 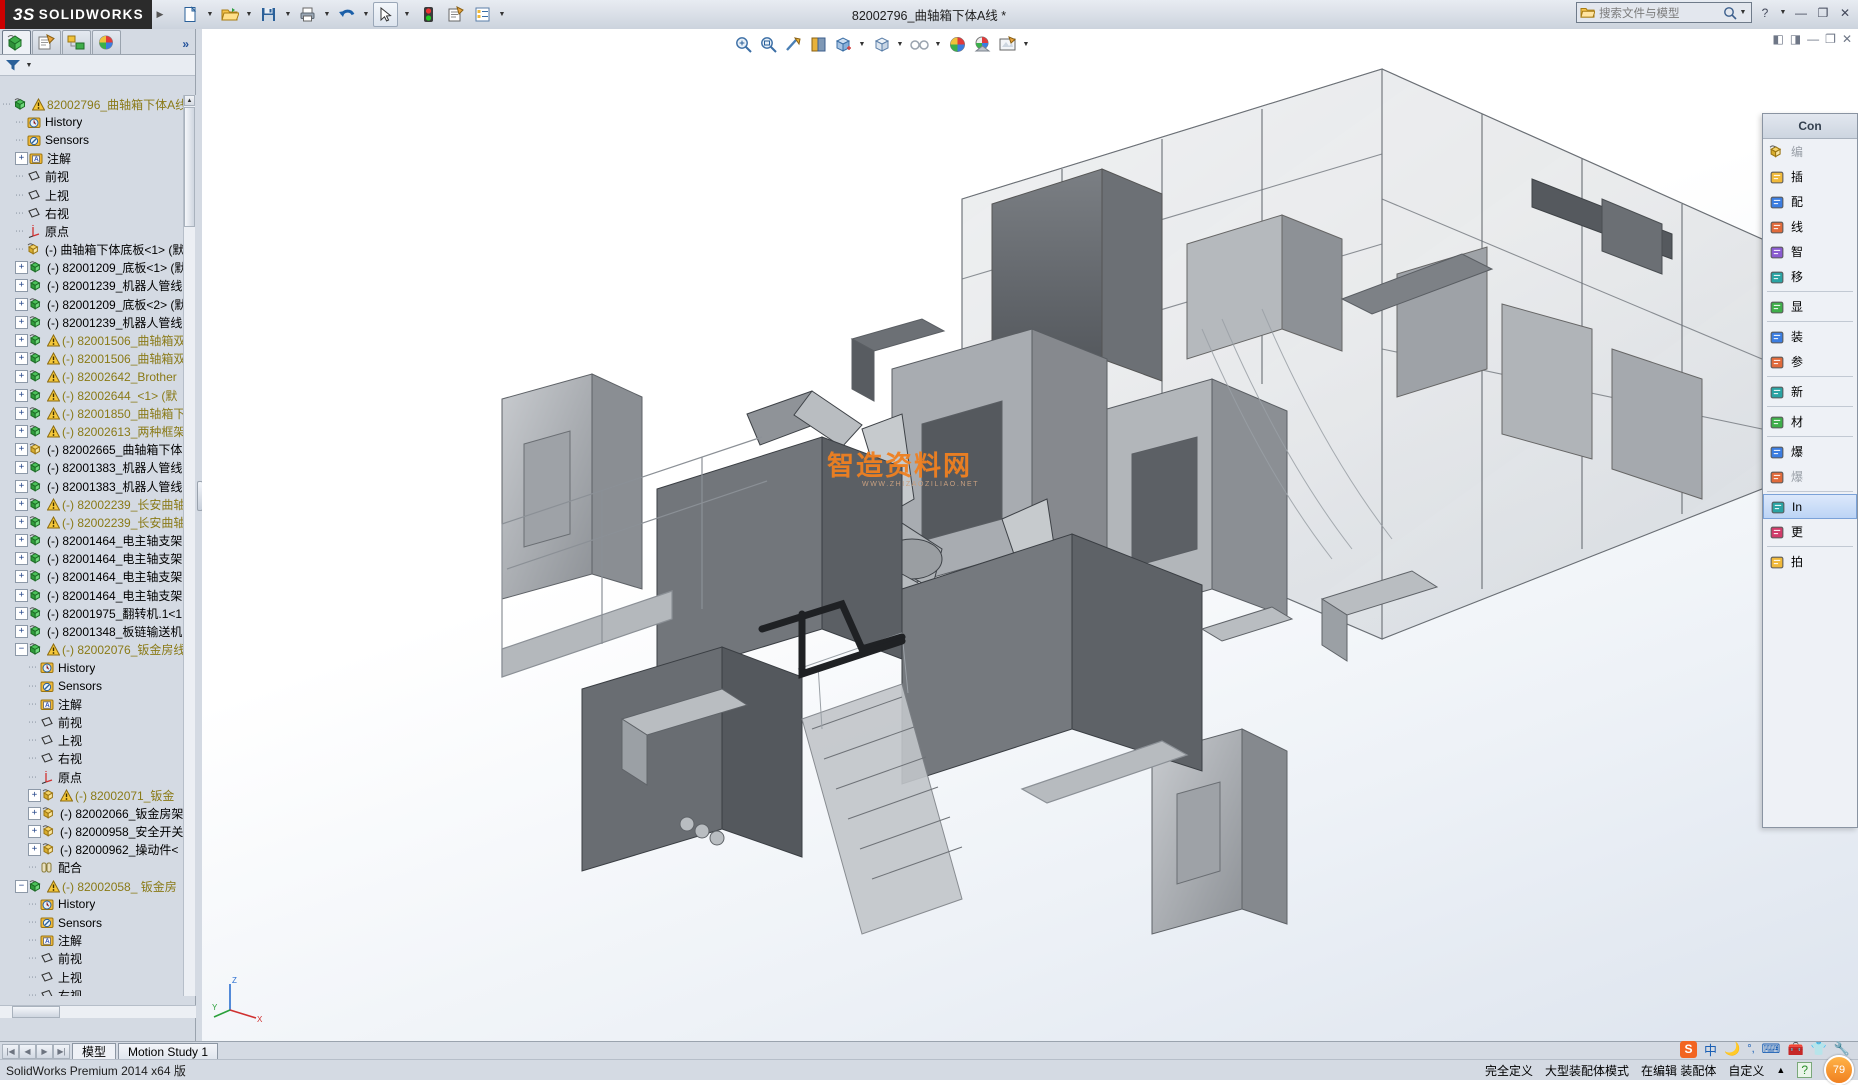 I want to click on instant3d-item: In, so click(x=1810, y=506).